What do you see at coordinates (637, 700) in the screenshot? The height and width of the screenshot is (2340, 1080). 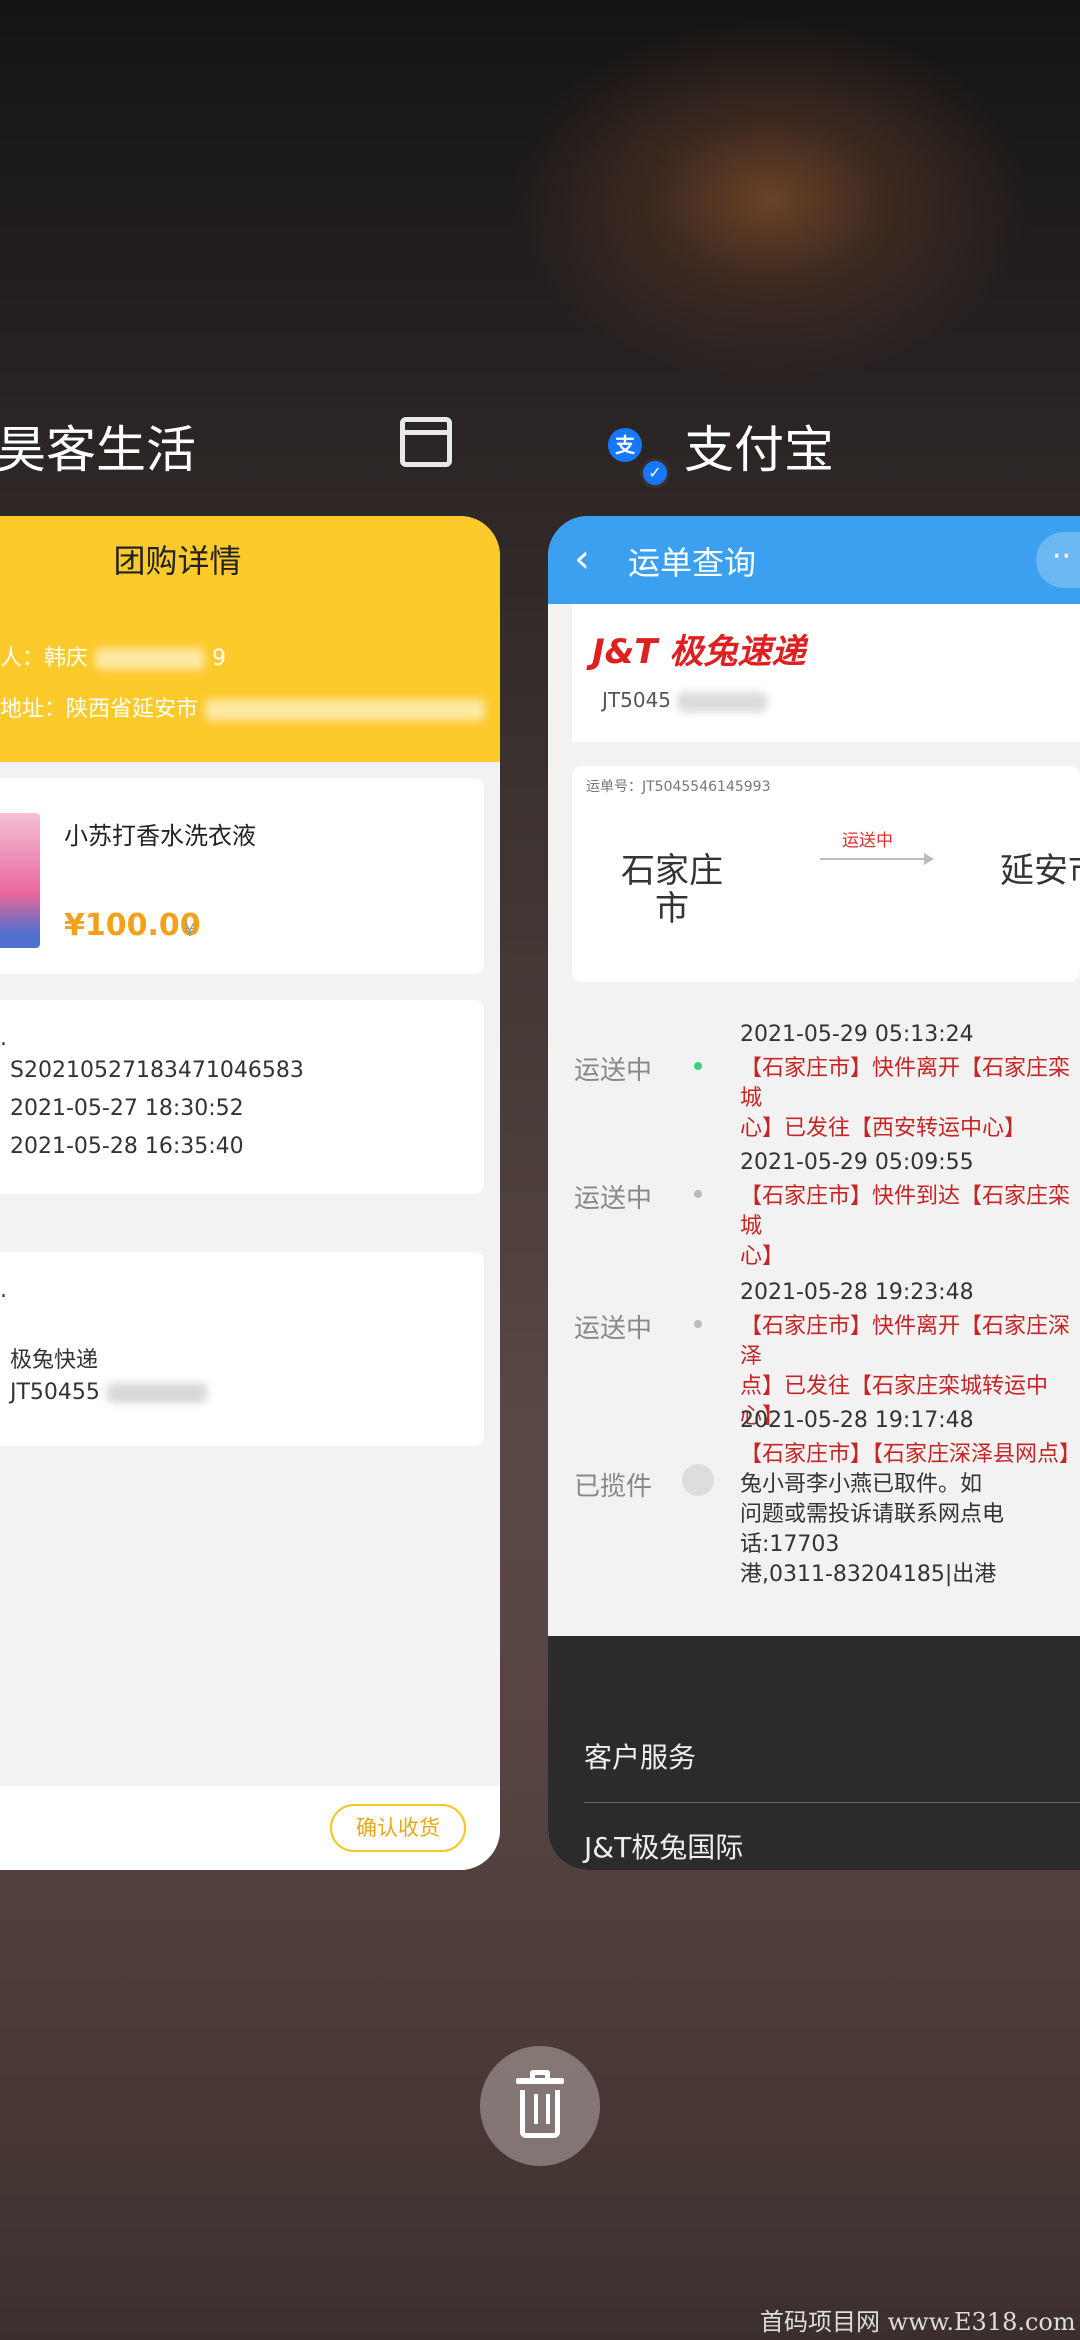 I see `tracking-number-partial: JT5045` at bounding box center [637, 700].